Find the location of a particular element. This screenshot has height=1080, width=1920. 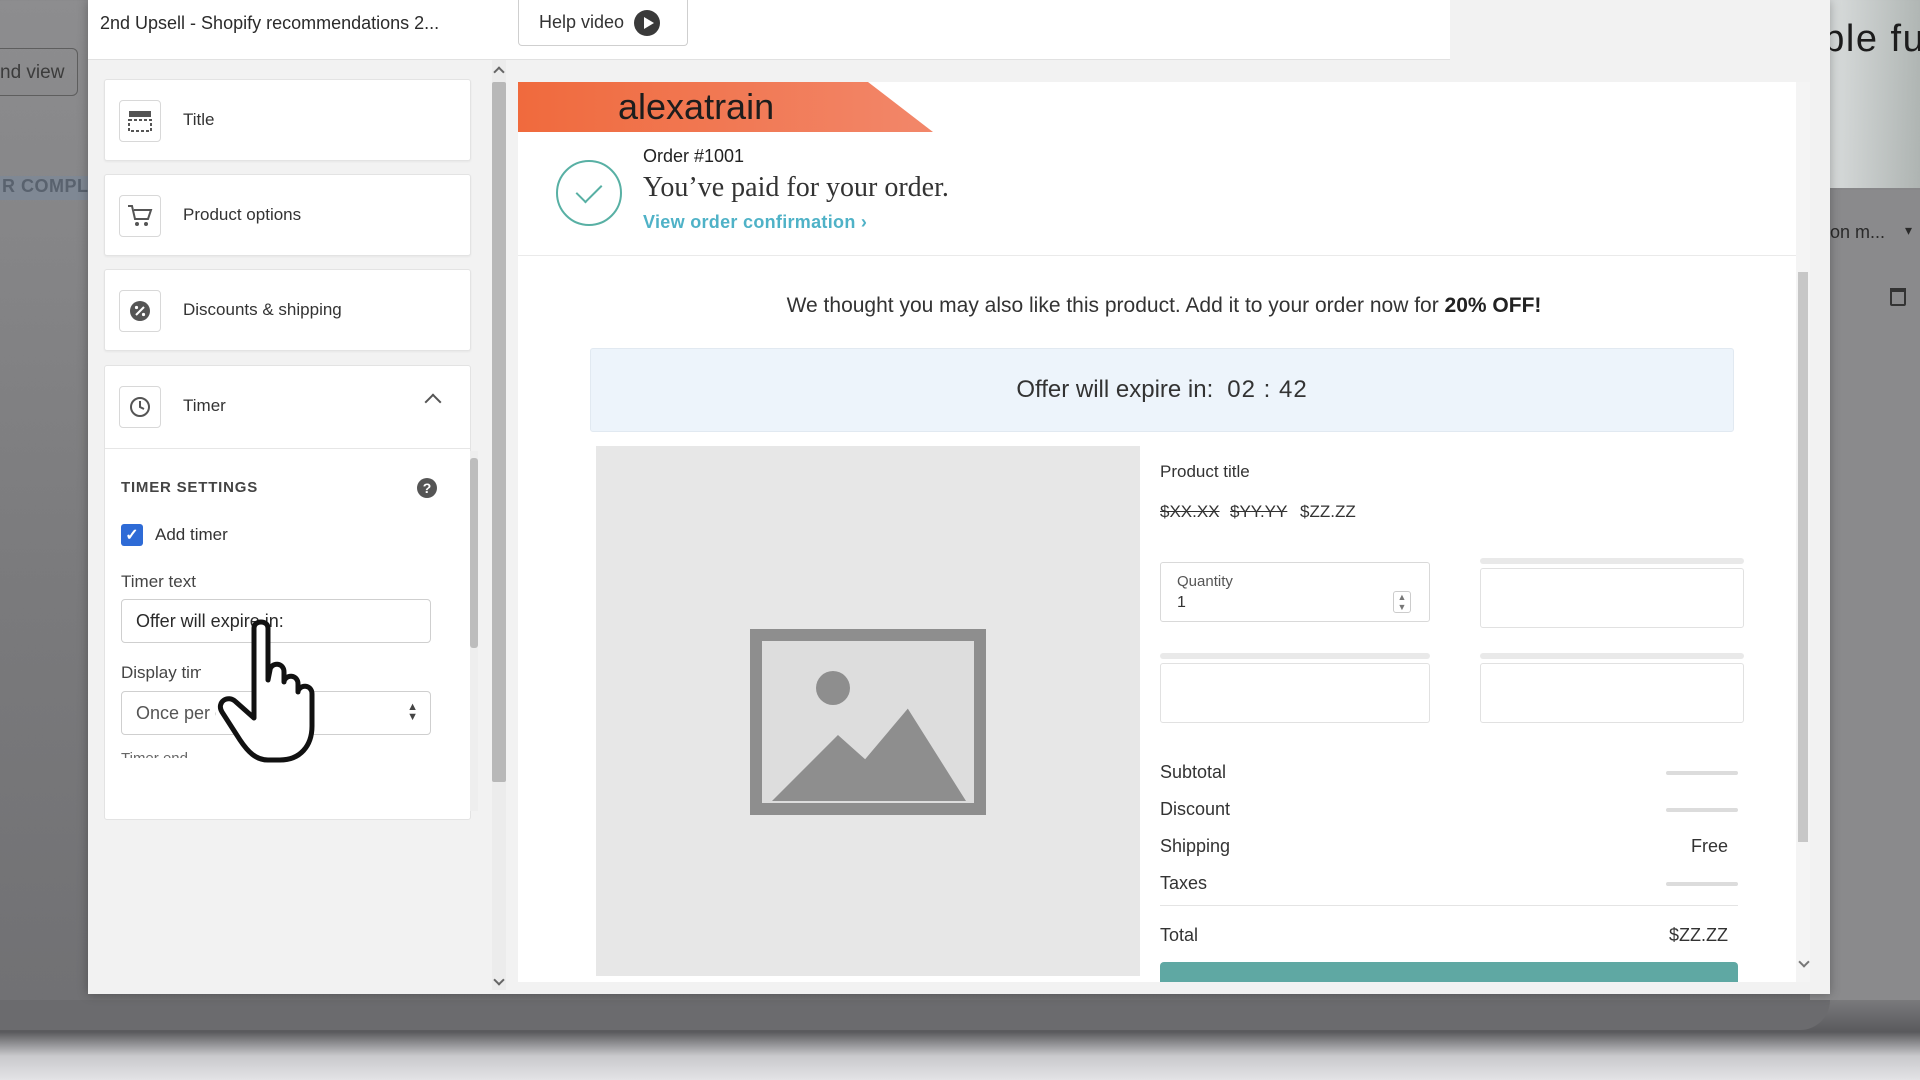

sidebar-item-label: Discounts & shipping is located at coordinates (262, 309).